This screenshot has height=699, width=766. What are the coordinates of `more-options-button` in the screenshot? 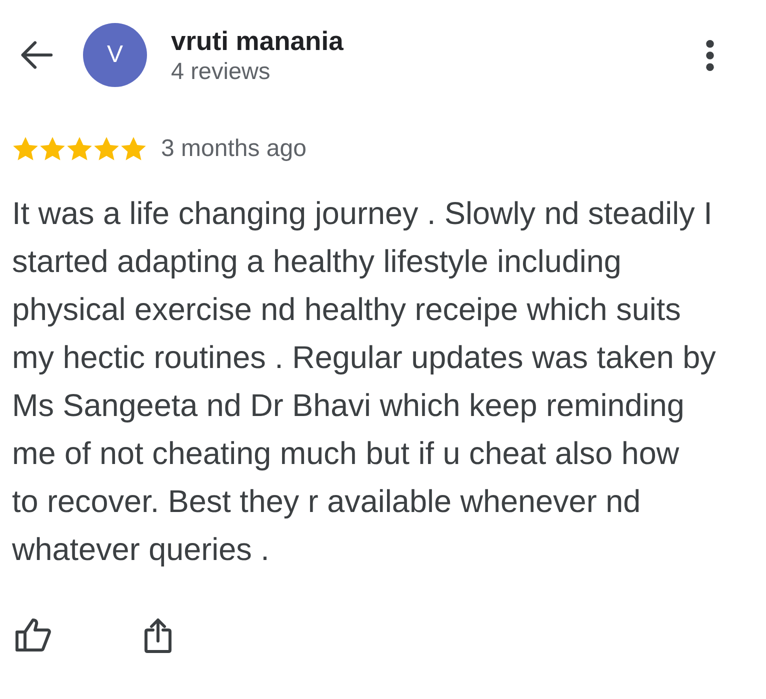 It's located at (710, 55).